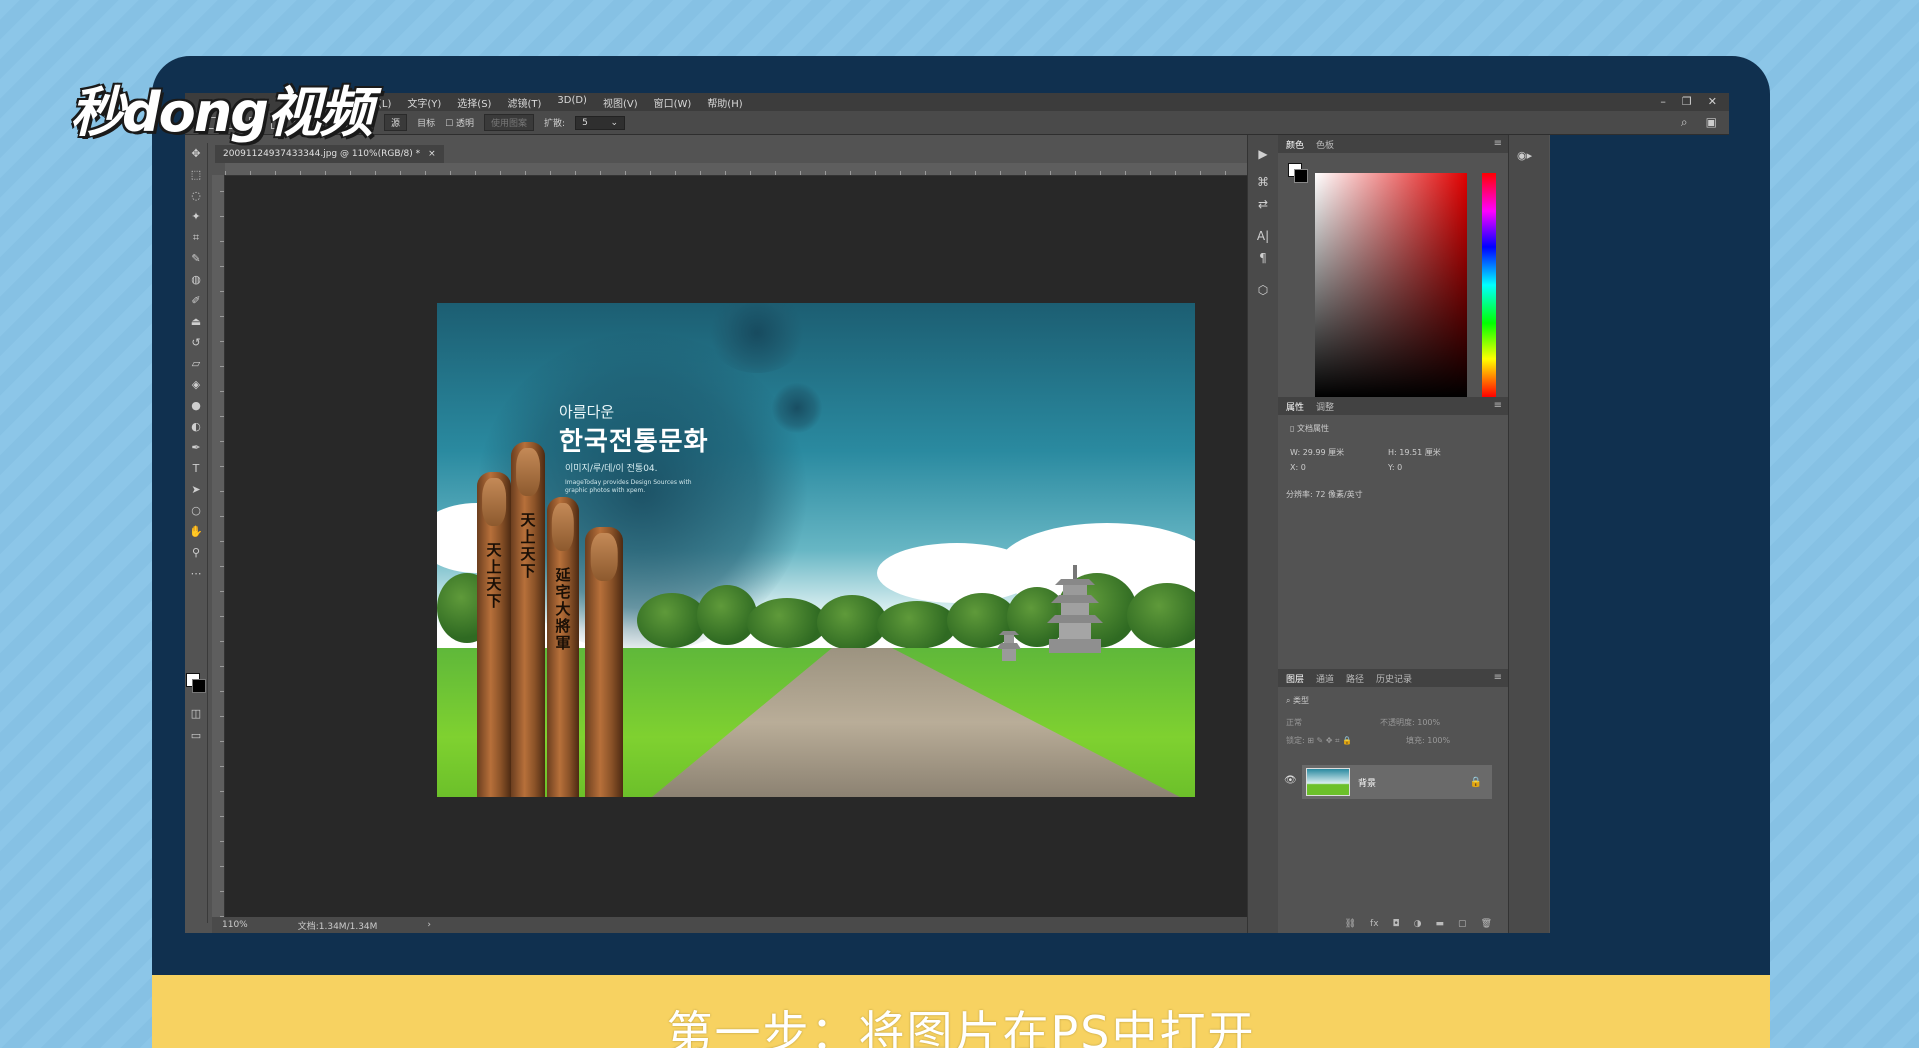  What do you see at coordinates (196, 195) in the screenshot?
I see `lasso-tool-icon: ◌` at bounding box center [196, 195].